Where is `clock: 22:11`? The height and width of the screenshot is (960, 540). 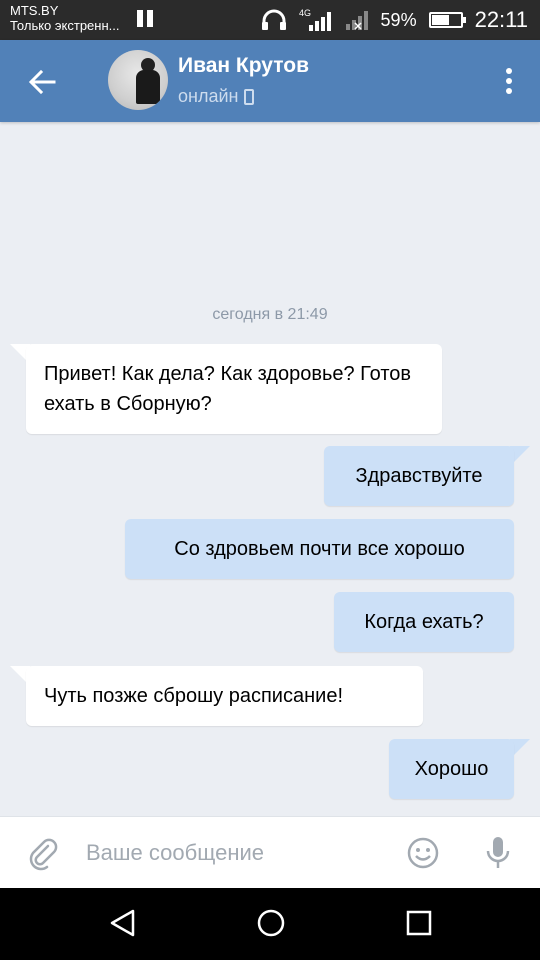
clock: 22:11 is located at coordinates (501, 19).